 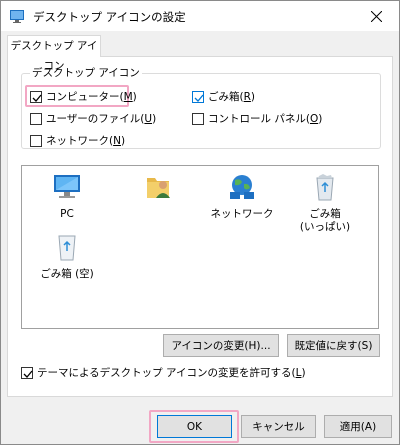 I want to click on recycle-bin-full-label: ごみ箱 (いっぱい), so click(x=325, y=220).